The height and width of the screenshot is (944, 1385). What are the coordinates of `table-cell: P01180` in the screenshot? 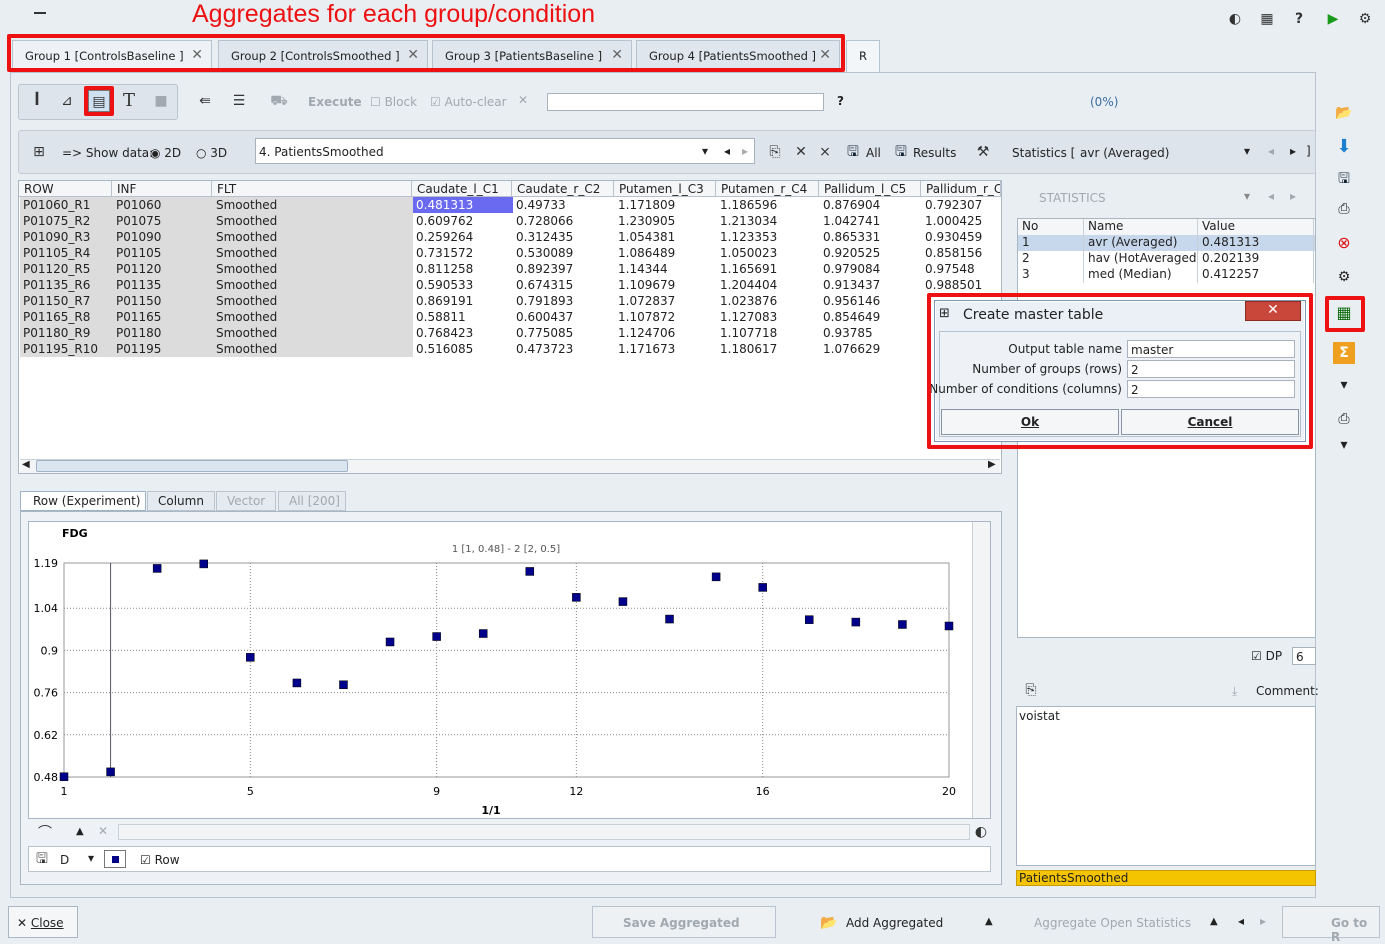 It's located at (163, 333).